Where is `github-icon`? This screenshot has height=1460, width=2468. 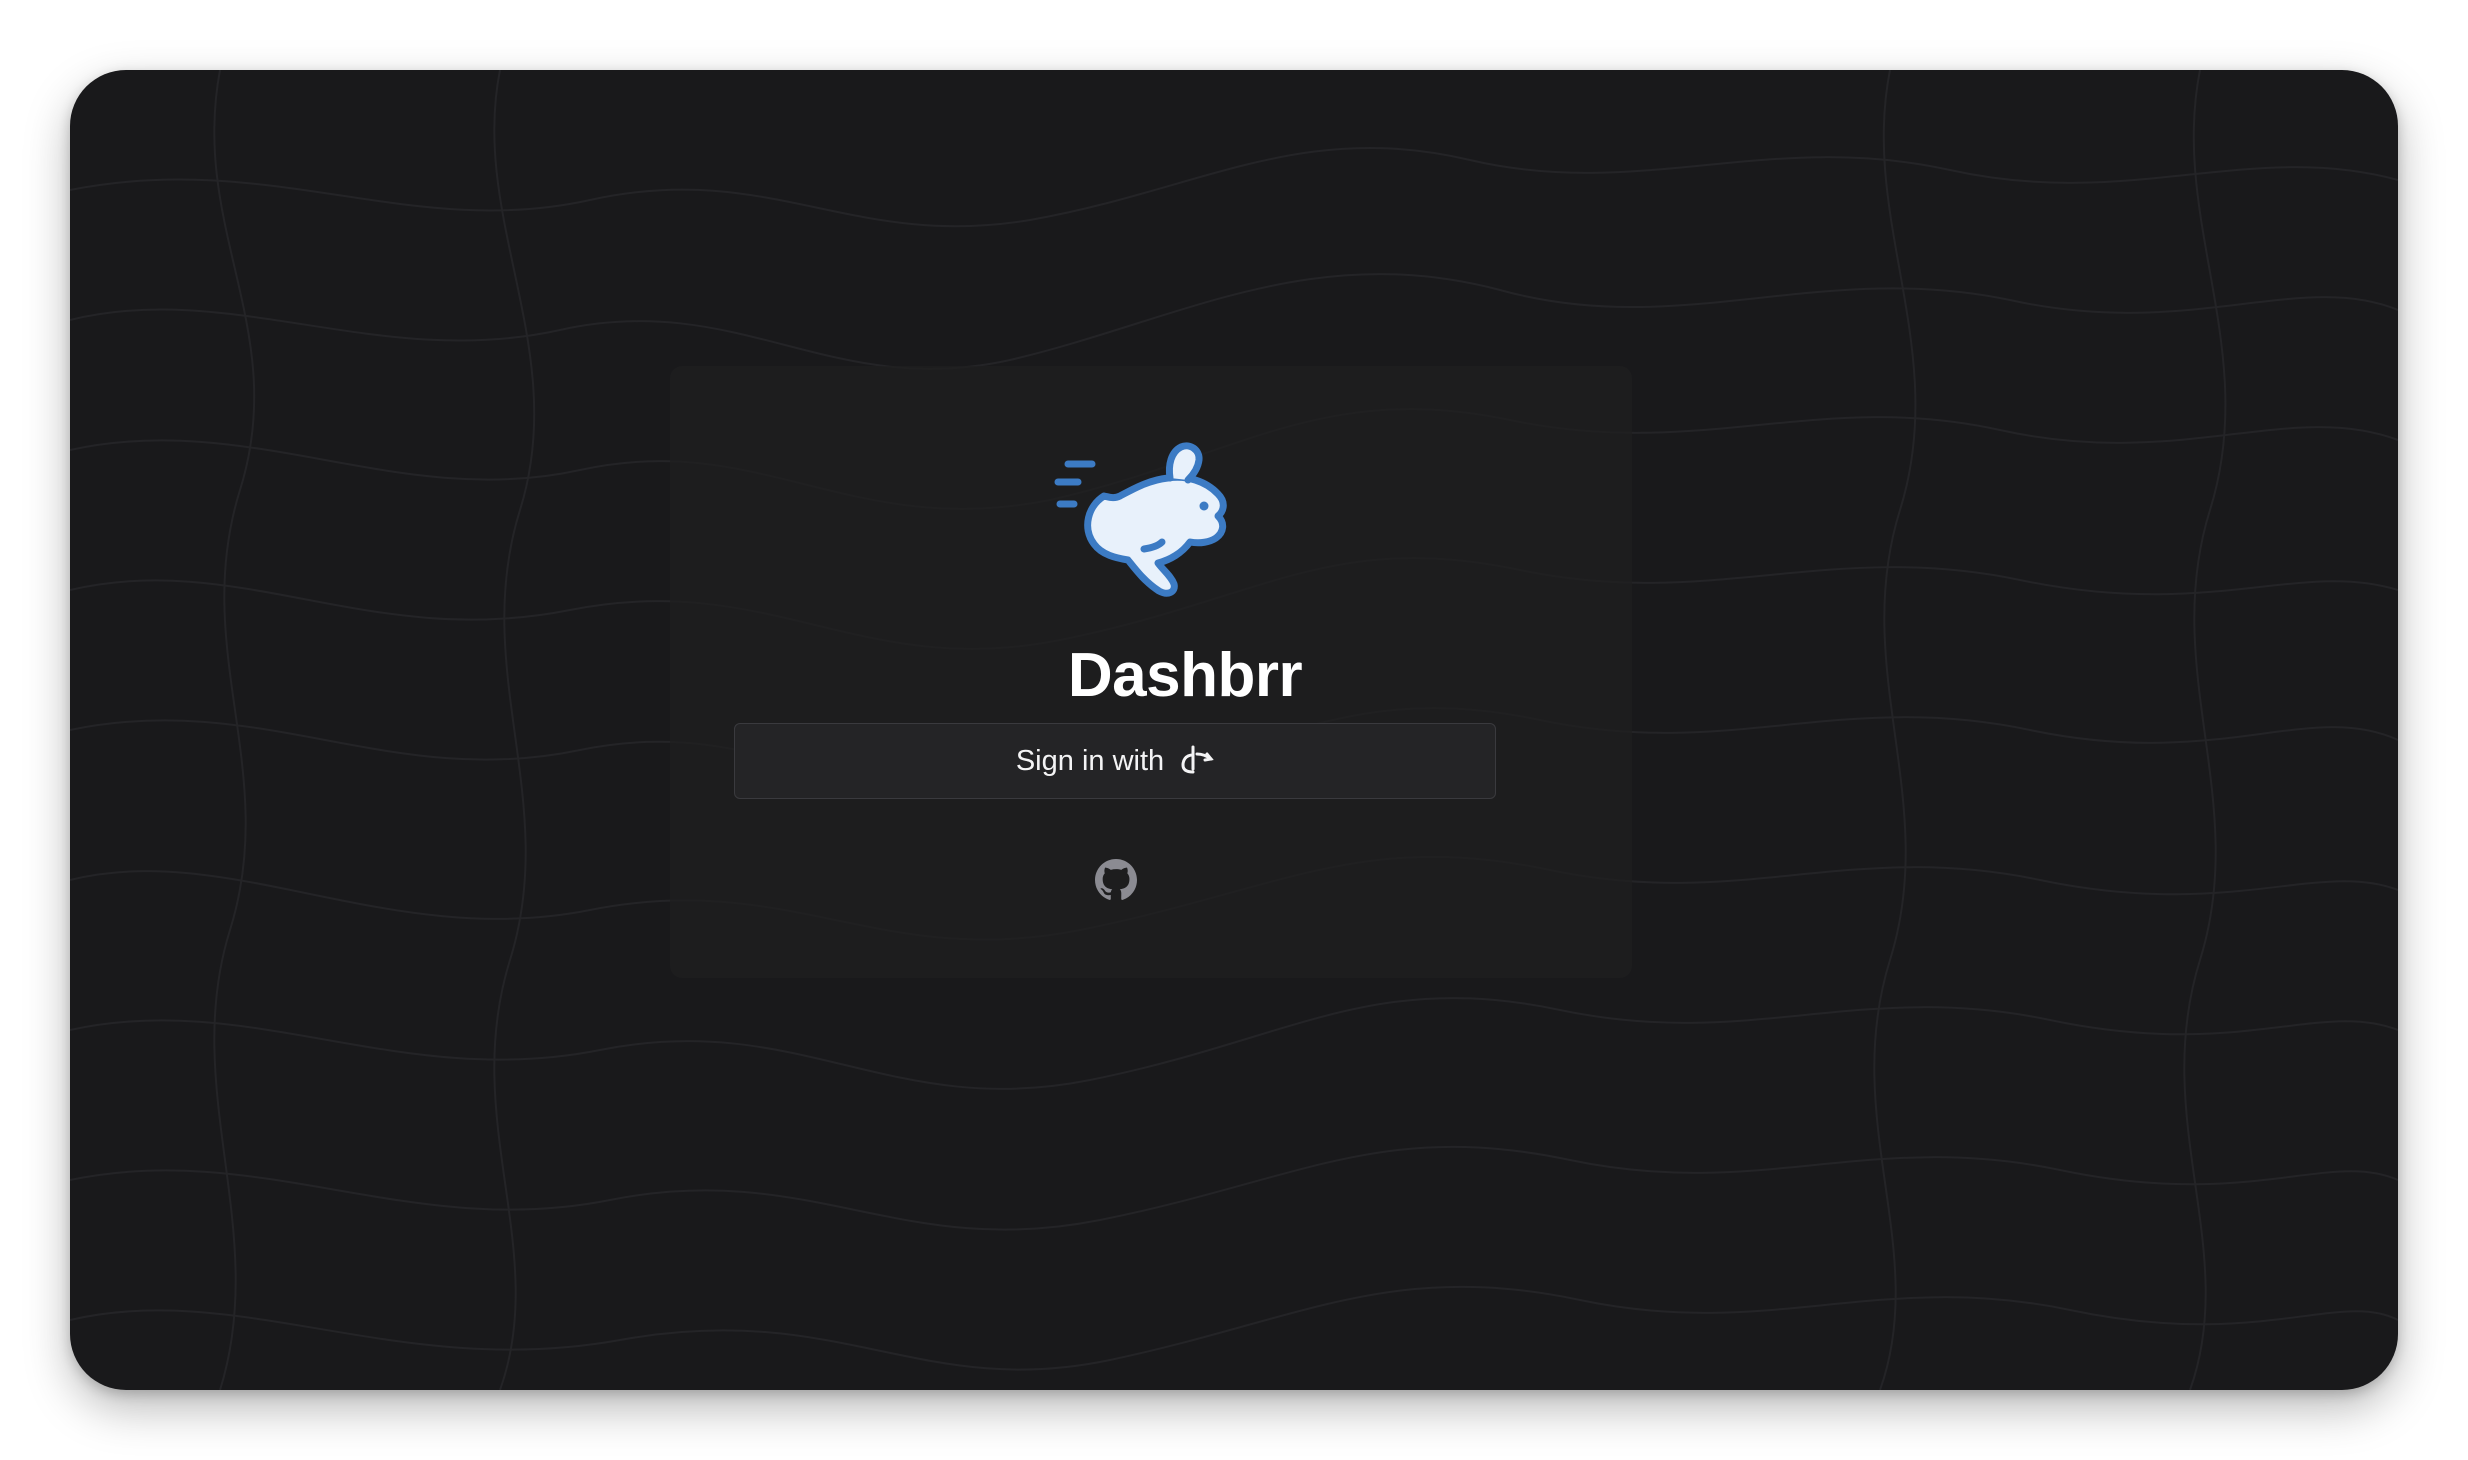 github-icon is located at coordinates (1116, 880).